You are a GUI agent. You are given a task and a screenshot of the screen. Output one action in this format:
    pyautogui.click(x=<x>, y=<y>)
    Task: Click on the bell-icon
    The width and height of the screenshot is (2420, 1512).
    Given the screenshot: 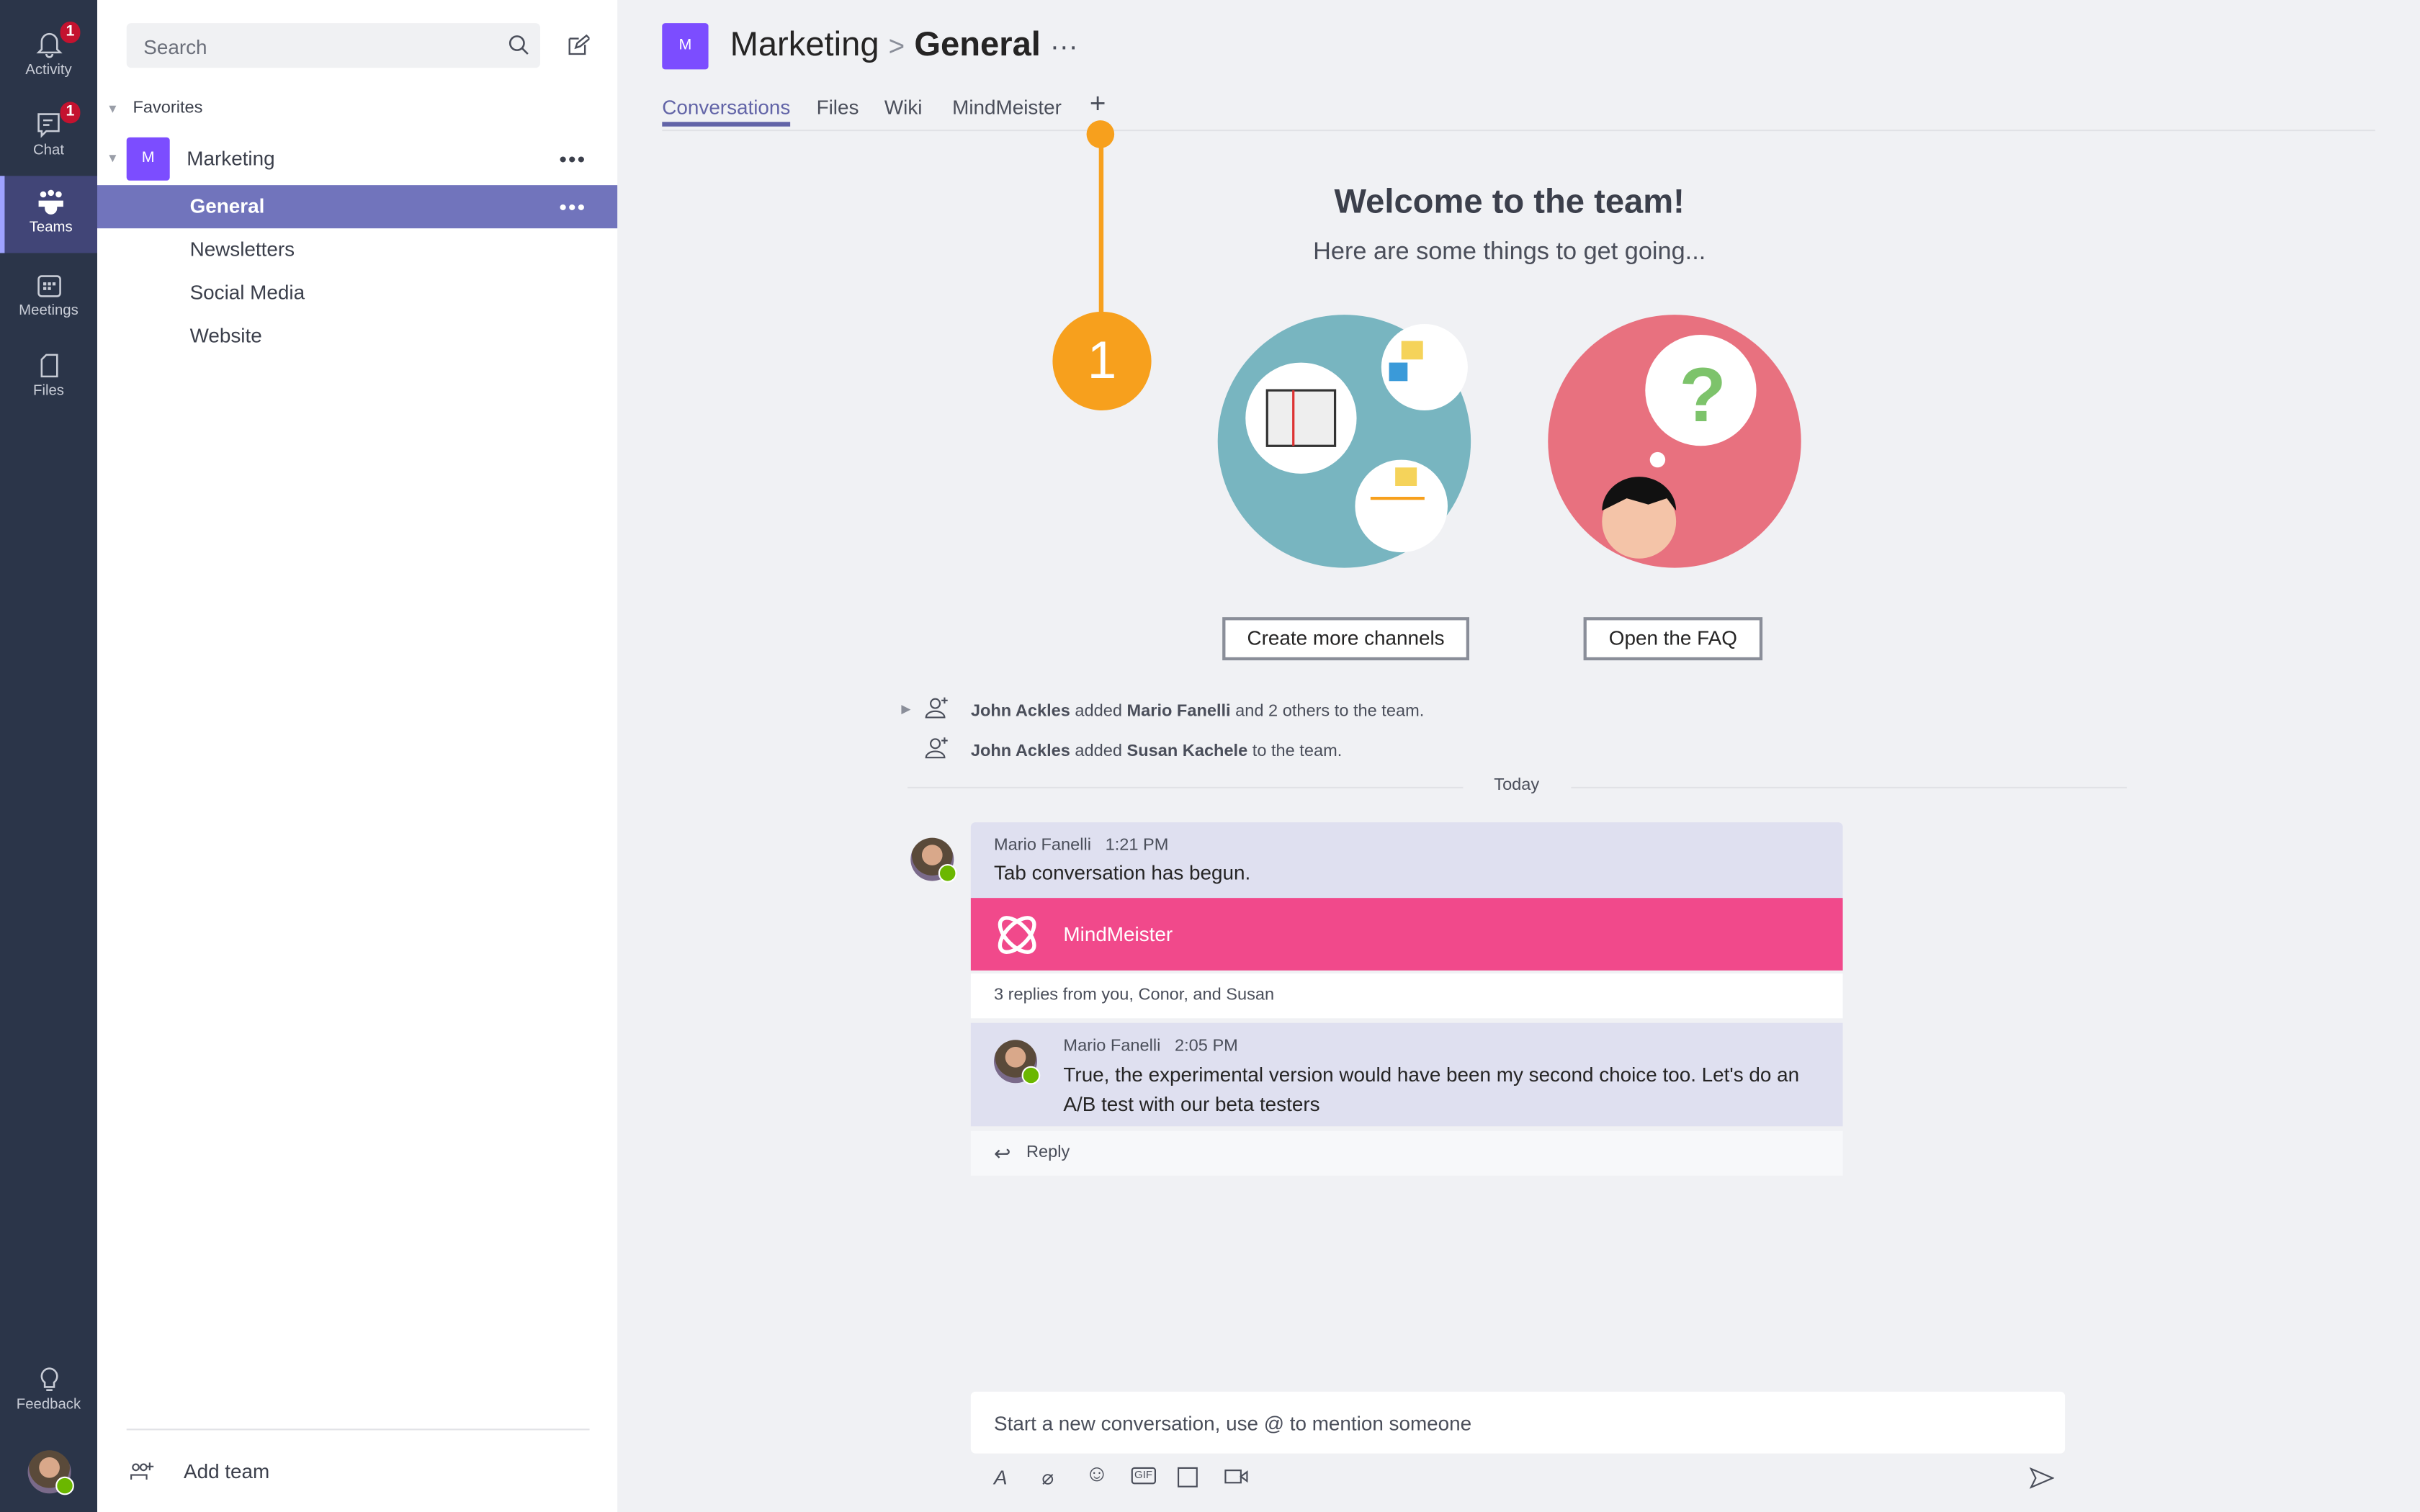 What is the action you would take?
    pyautogui.click(x=49, y=45)
    